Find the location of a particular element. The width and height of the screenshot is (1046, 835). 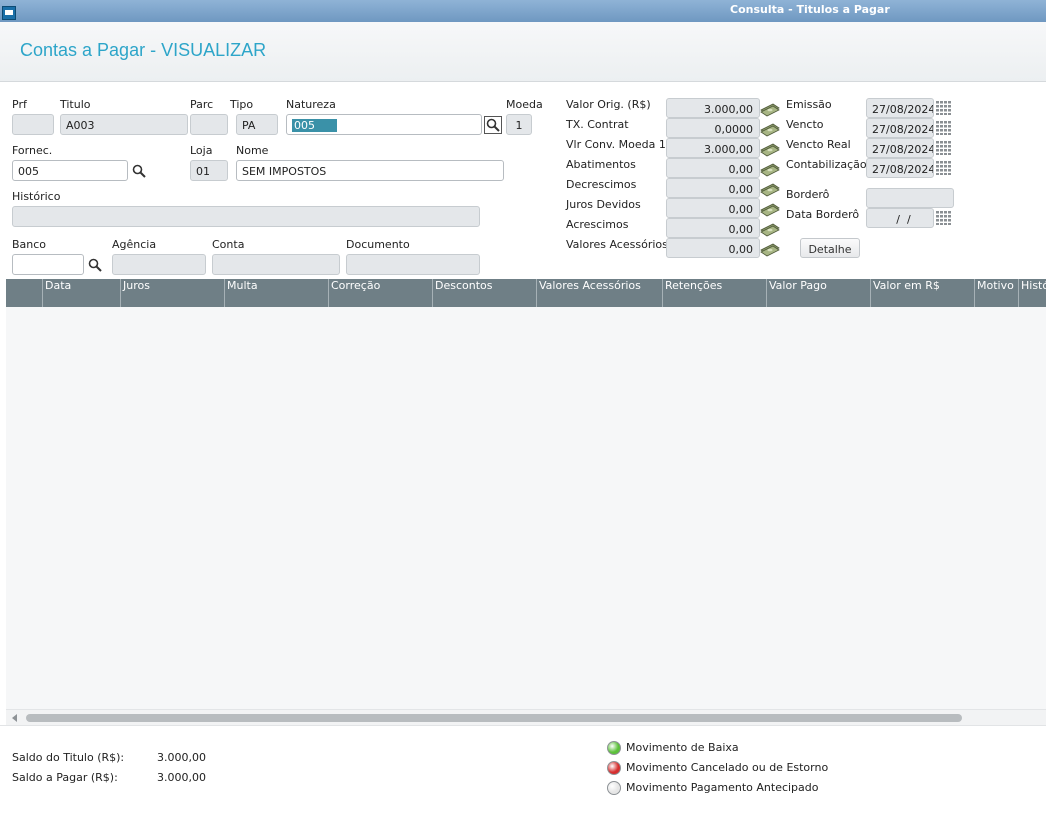

banco-label: Banco is located at coordinates (29, 244).